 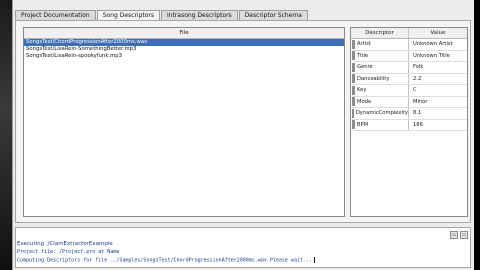 I want to click on descriptor-value: 8.1, so click(x=438, y=113).